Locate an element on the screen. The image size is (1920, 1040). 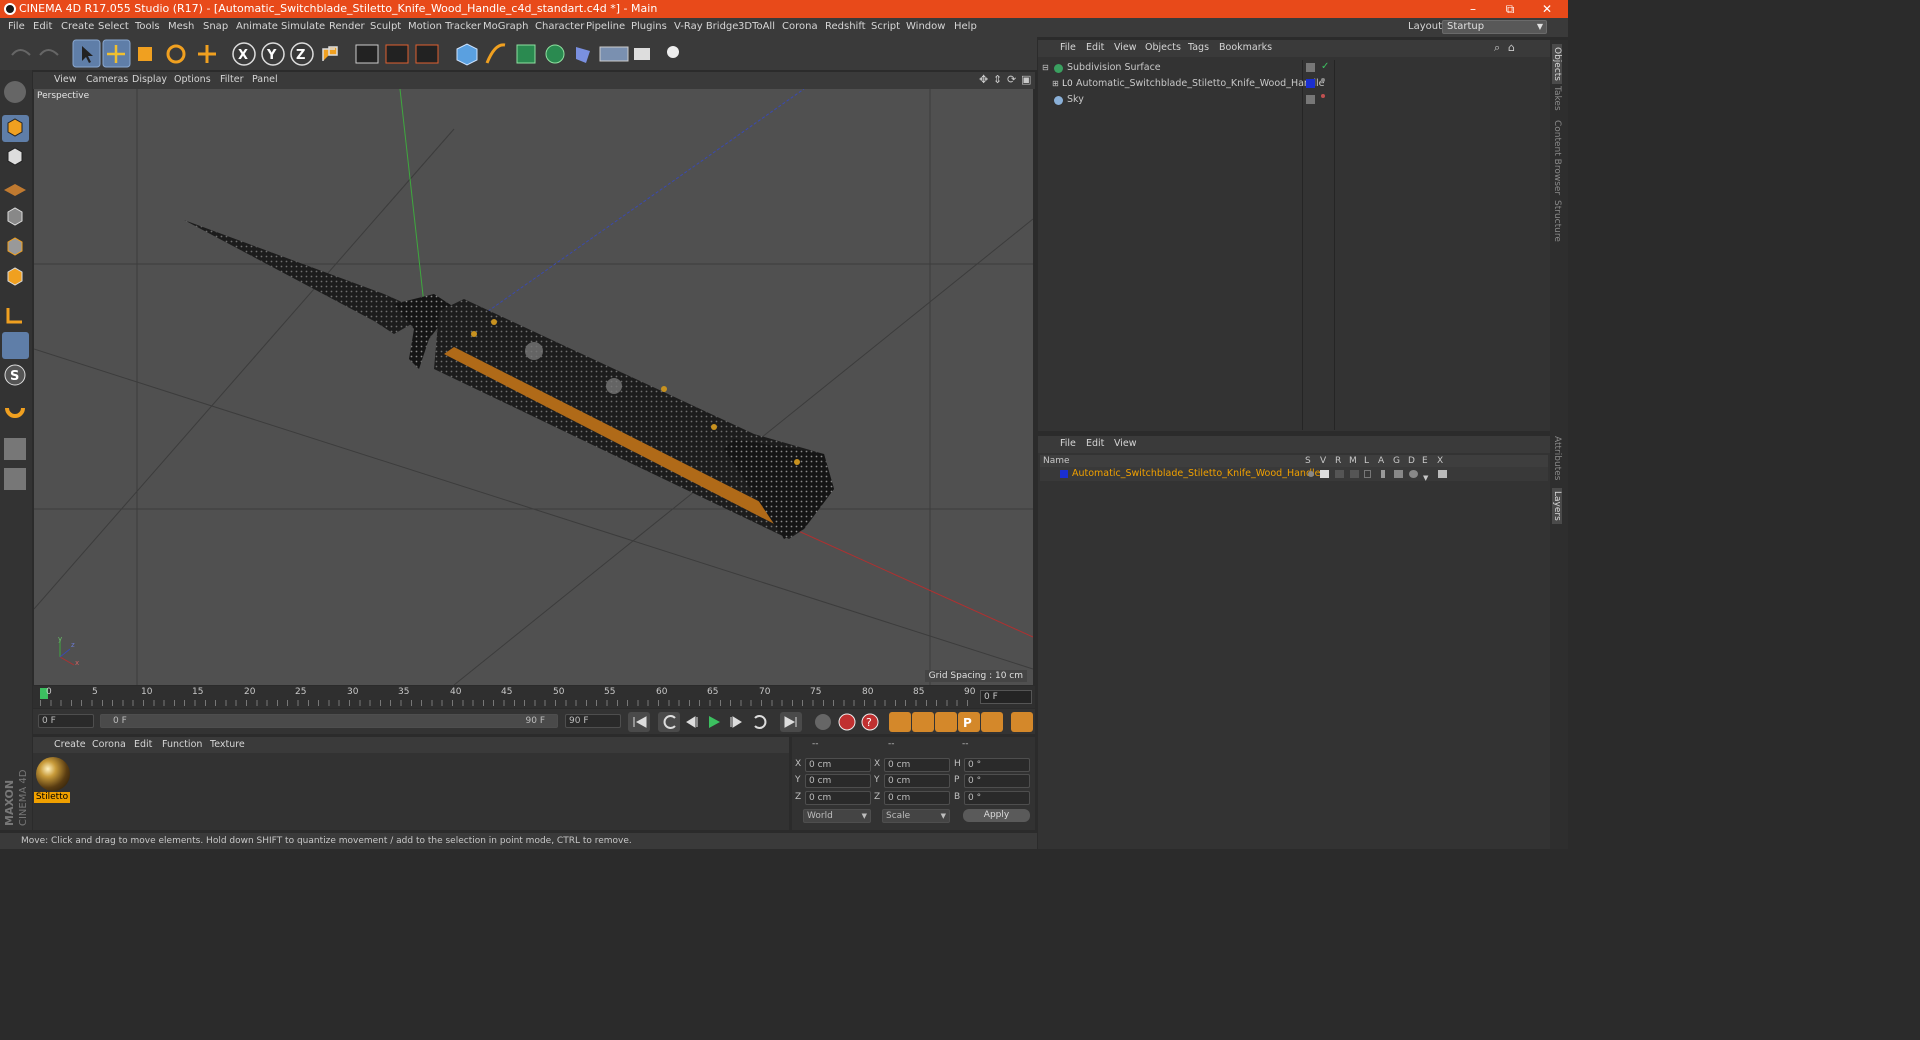
axis-mode-icon is located at coordinates (14, 316).